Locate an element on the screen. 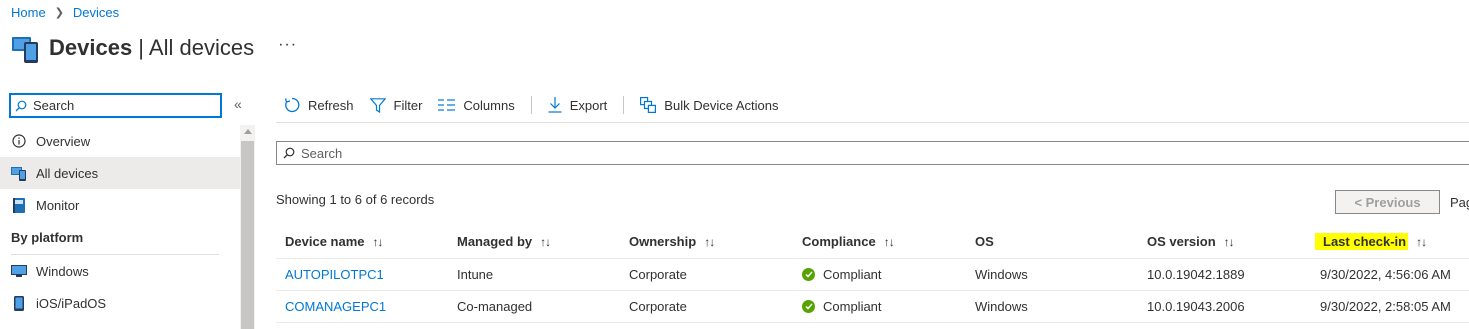 This screenshot has width=1469, height=329. column-header-os-version: OS version ↑↓ is located at coordinates (1224, 241).